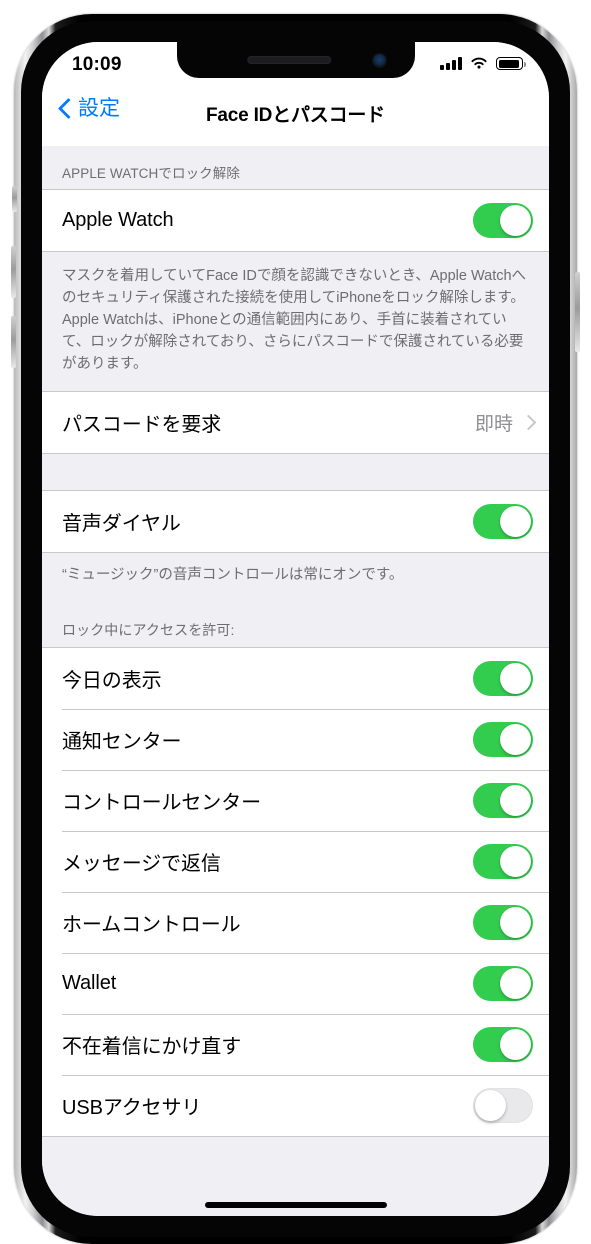 The image size is (591, 1244). What do you see at coordinates (379, 60) in the screenshot?
I see `front-camera-icon` at bounding box center [379, 60].